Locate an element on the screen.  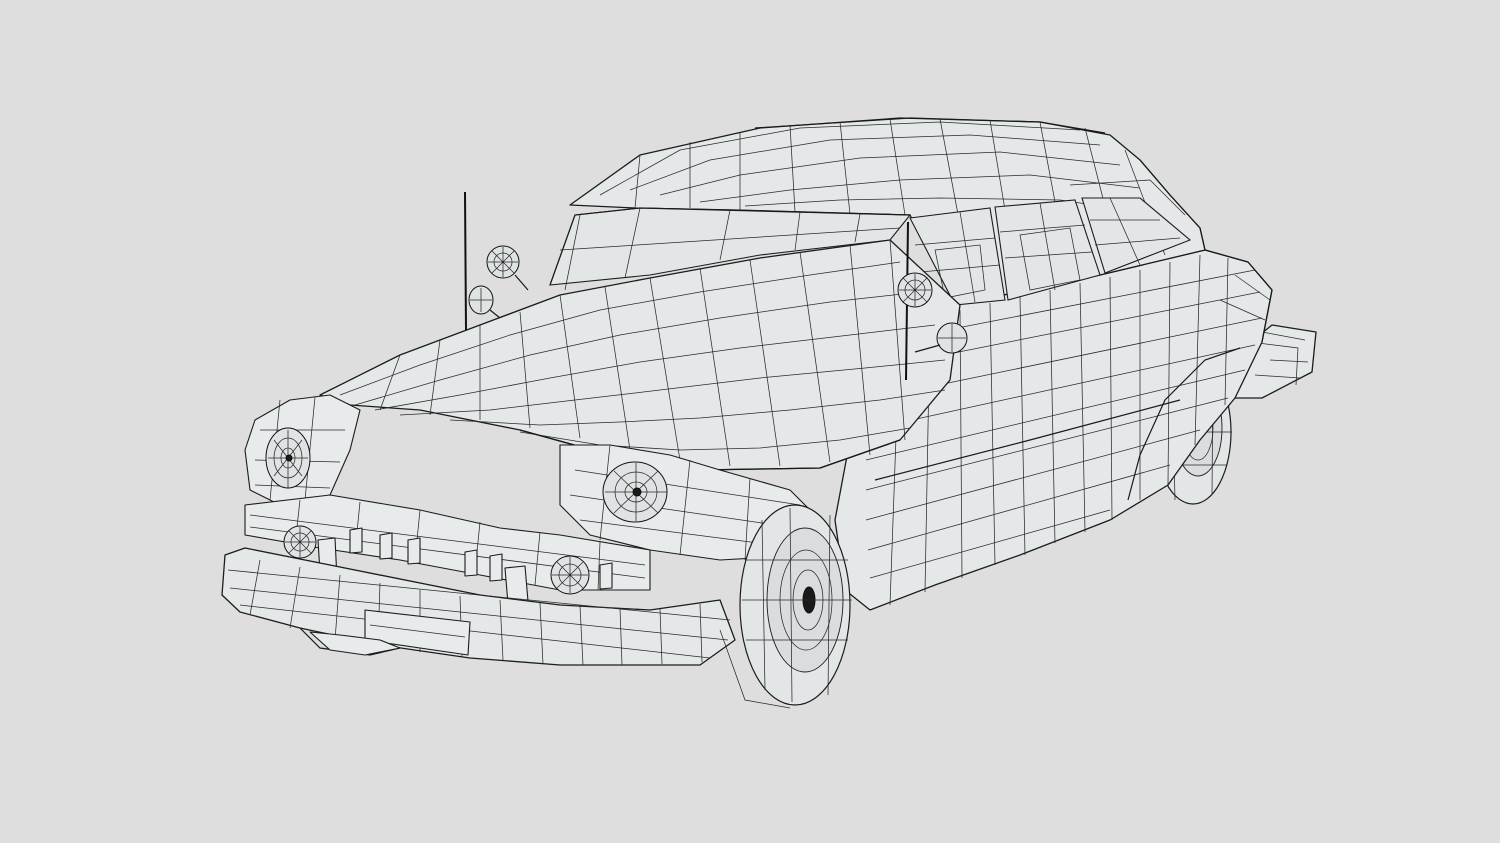
spotlight-left is located at coordinates (507, 268).